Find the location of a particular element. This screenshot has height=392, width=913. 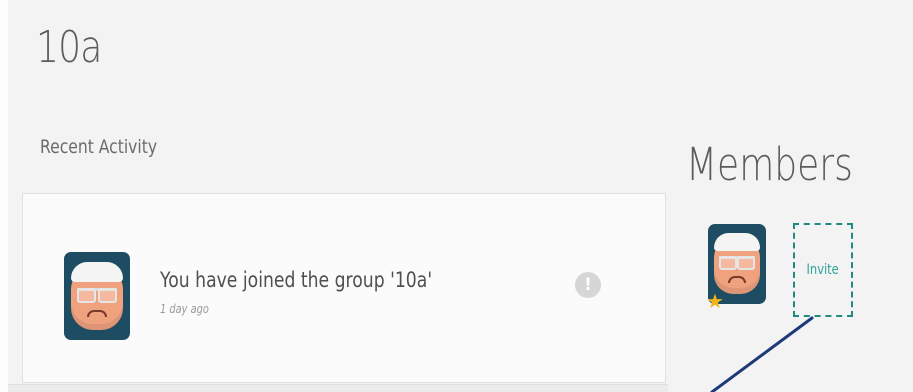

activity-timestamp: 1 day ago is located at coordinates (184, 309).